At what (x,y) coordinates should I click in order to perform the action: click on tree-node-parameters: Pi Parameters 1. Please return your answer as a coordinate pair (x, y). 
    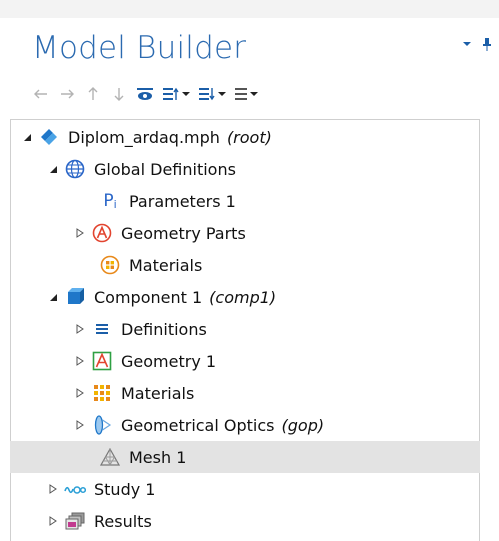
    Looking at the image, I should click on (245, 201).